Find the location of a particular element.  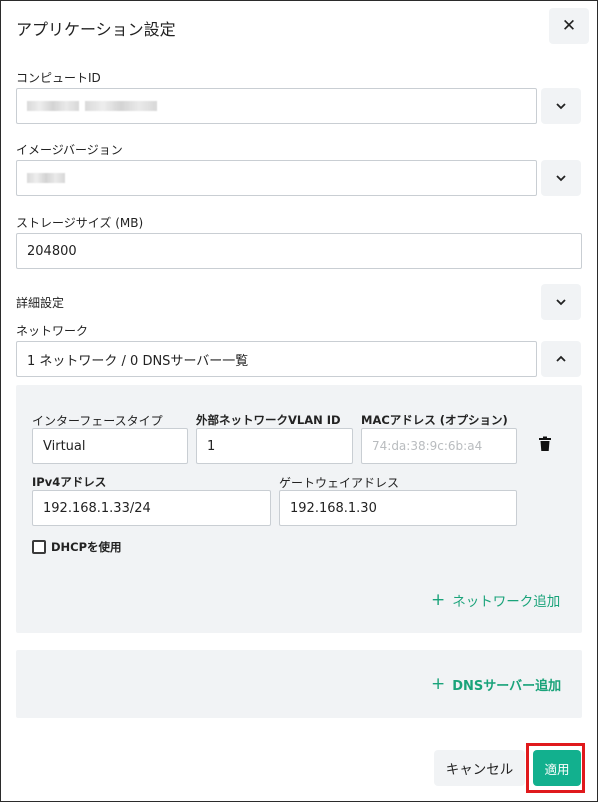

add-dns-server-button: + DNSサーバー追加 is located at coordinates (496, 684).